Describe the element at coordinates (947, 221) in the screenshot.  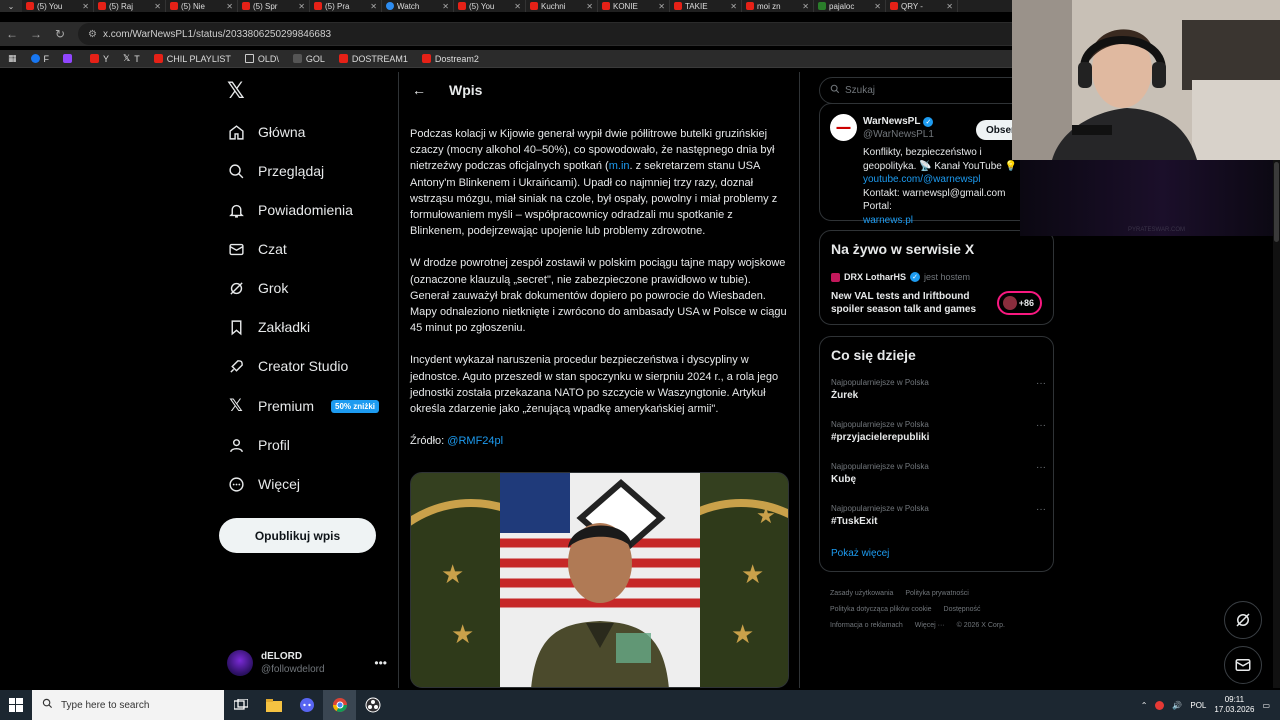
I see `bio-link: warnews.pl` at that location.